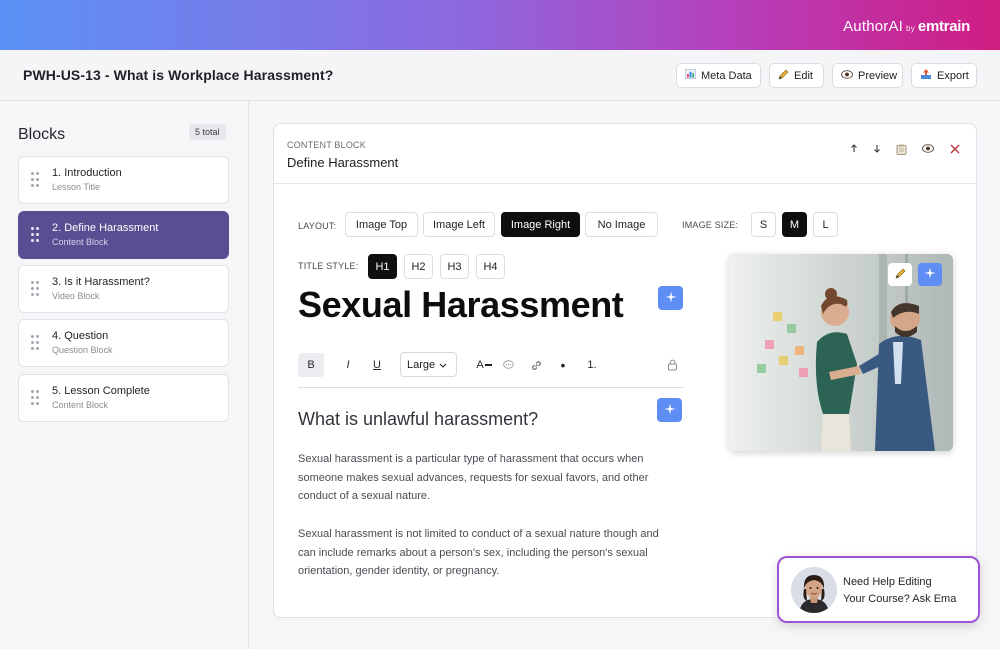  Describe the element at coordinates (76, 296) in the screenshot. I see `block-item-subtitle: Video Block` at that location.